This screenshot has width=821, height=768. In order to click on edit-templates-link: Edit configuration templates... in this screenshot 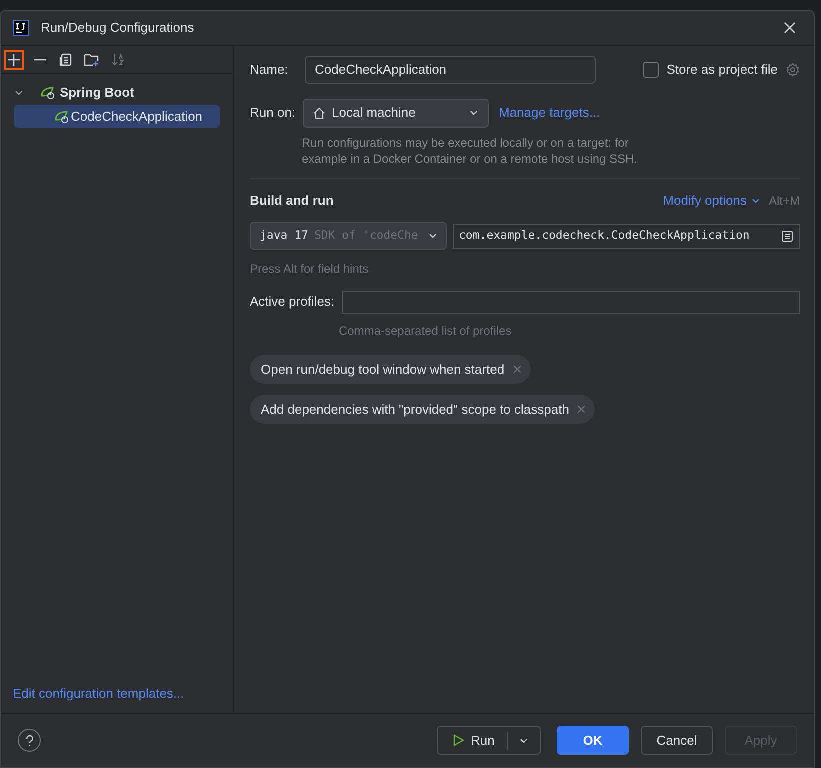, I will do `click(117, 698)`.